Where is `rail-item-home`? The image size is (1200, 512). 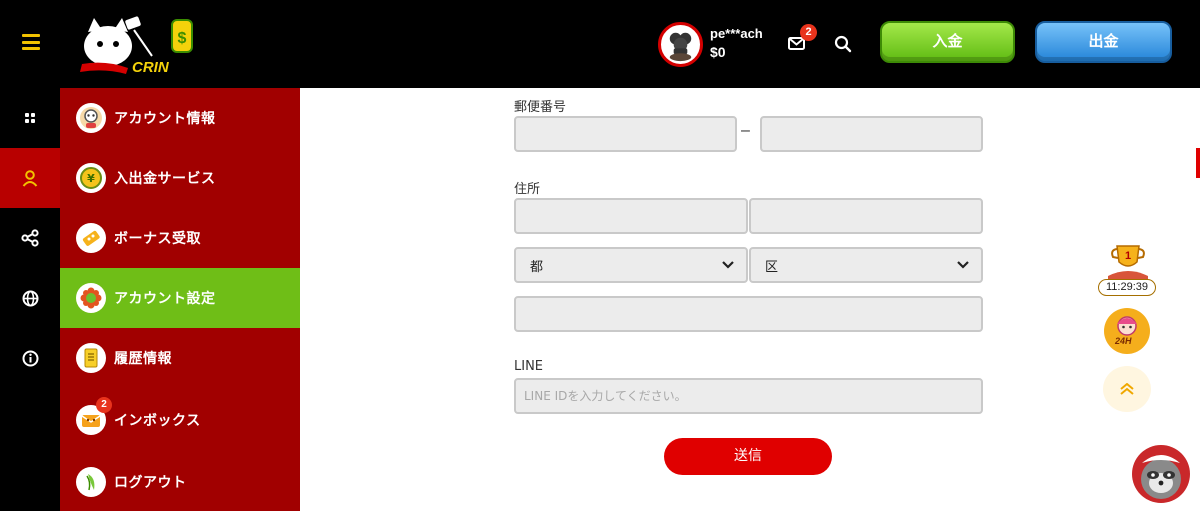
rail-item-home is located at coordinates (30, 118).